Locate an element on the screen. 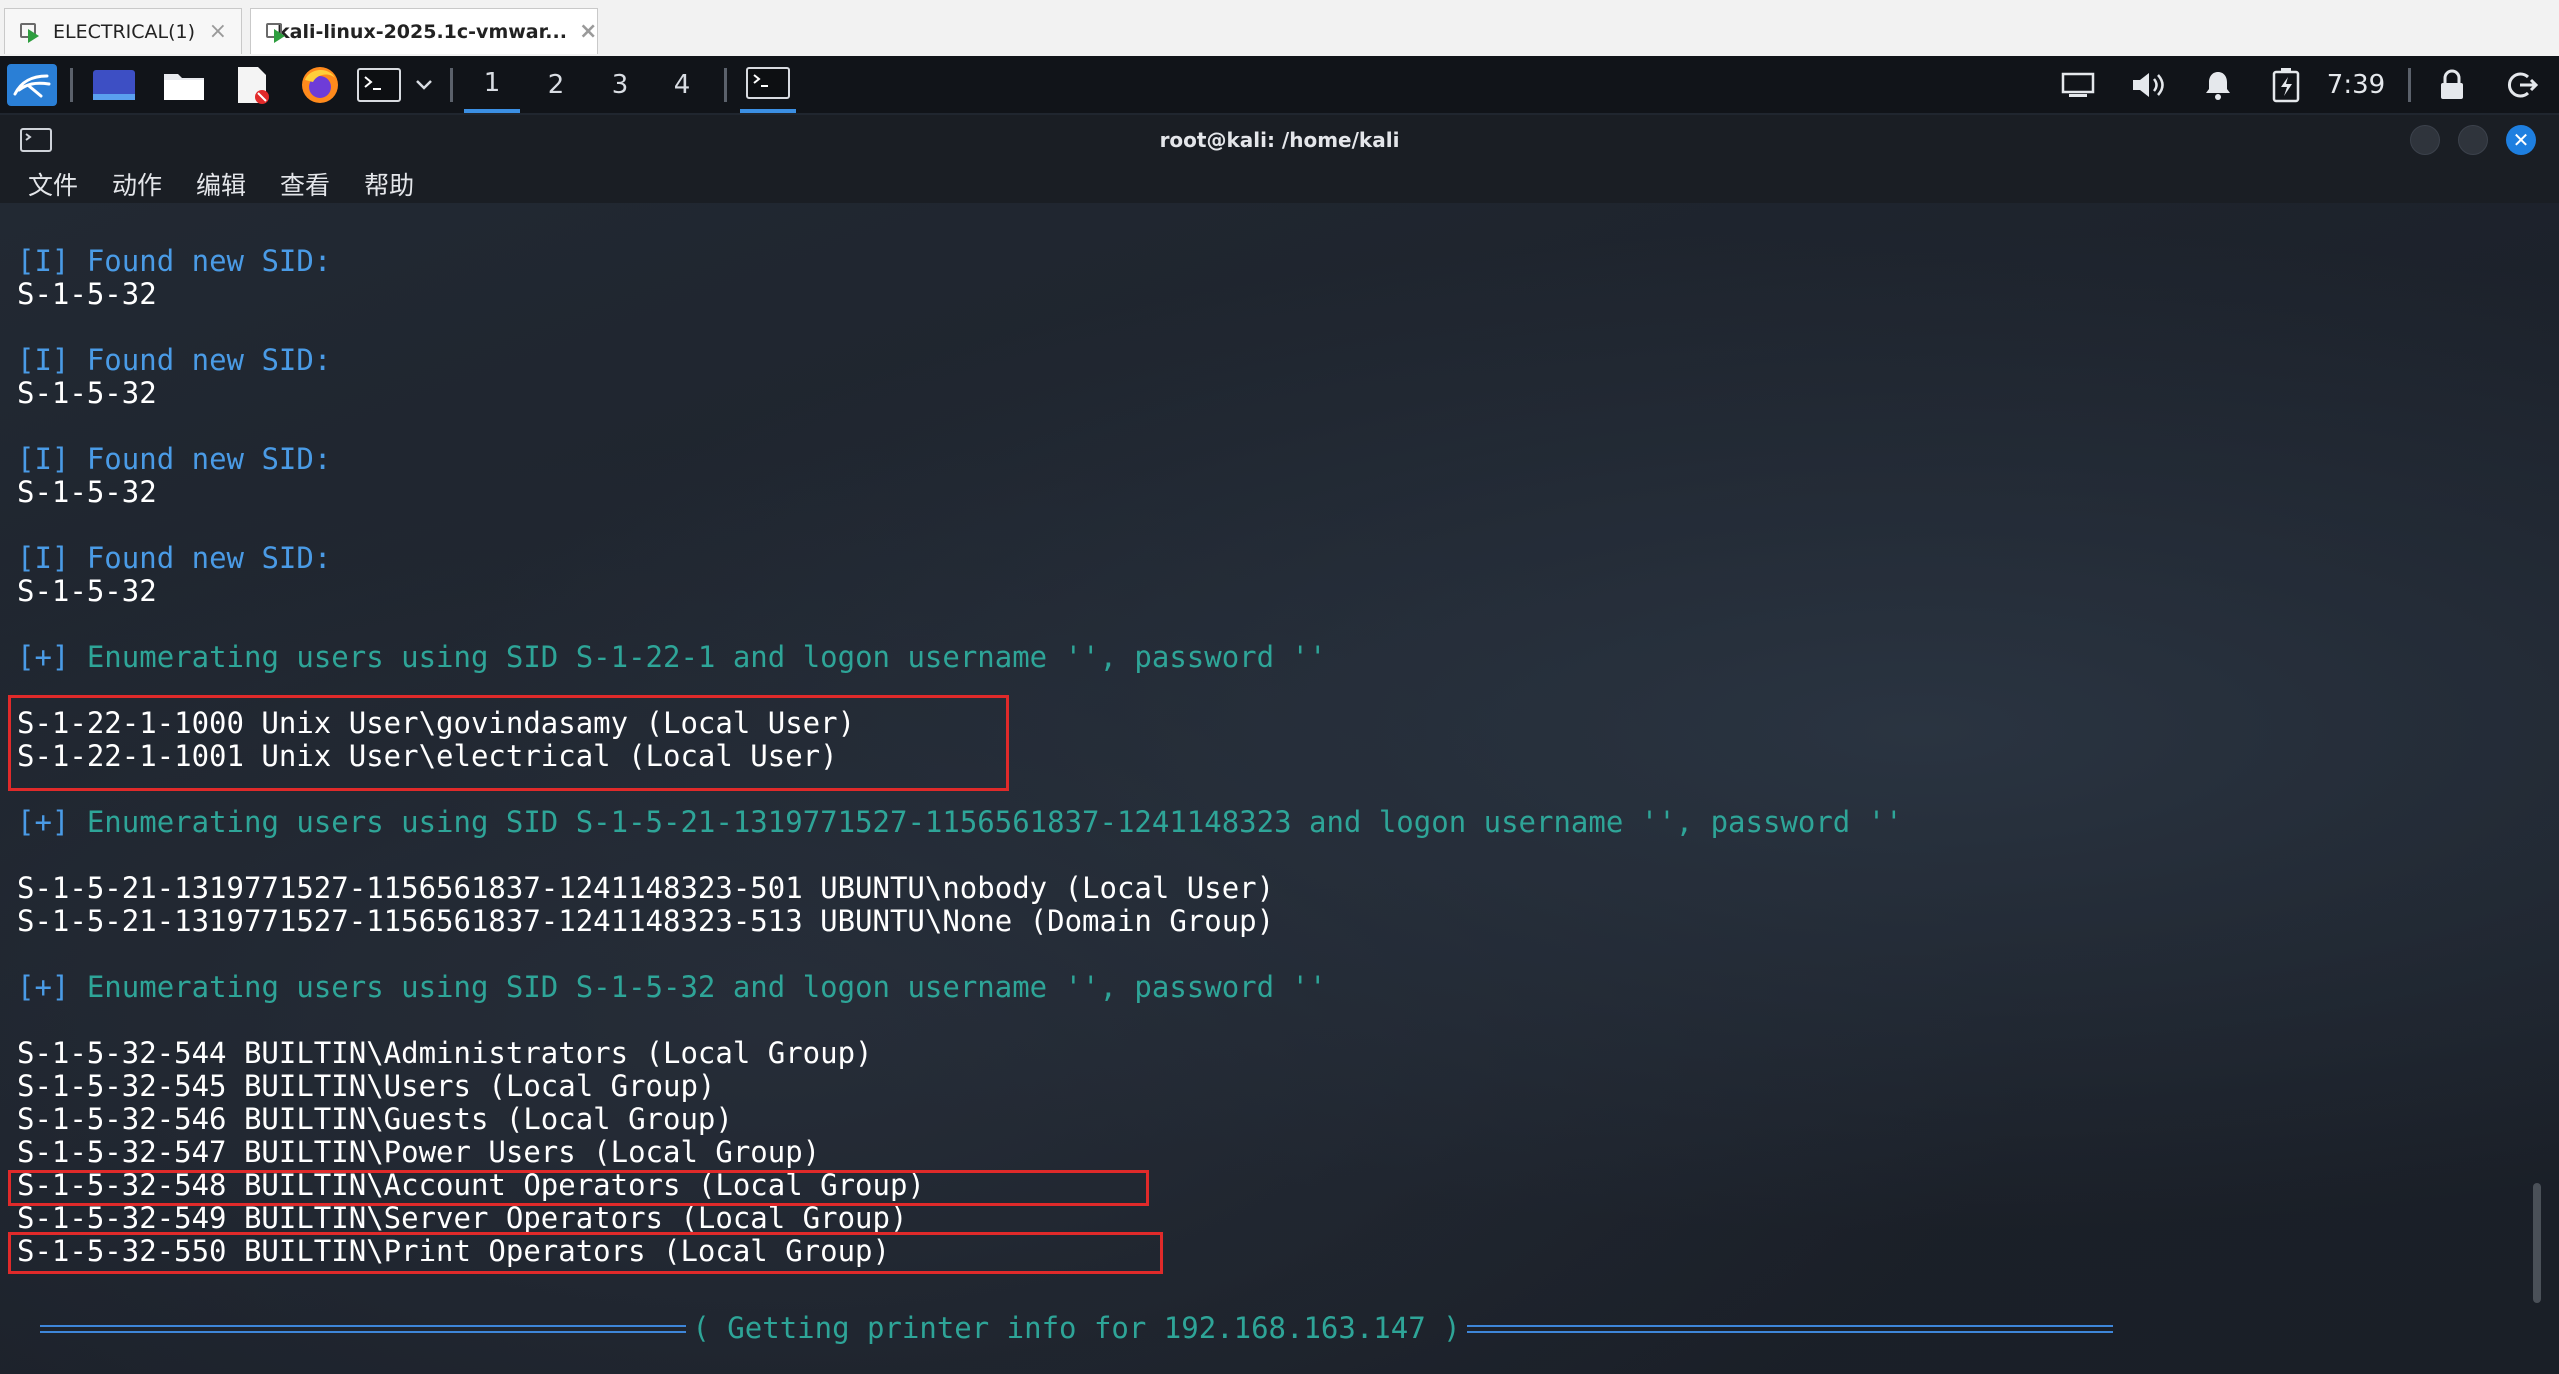  maximize-button is located at coordinates (2473, 140).